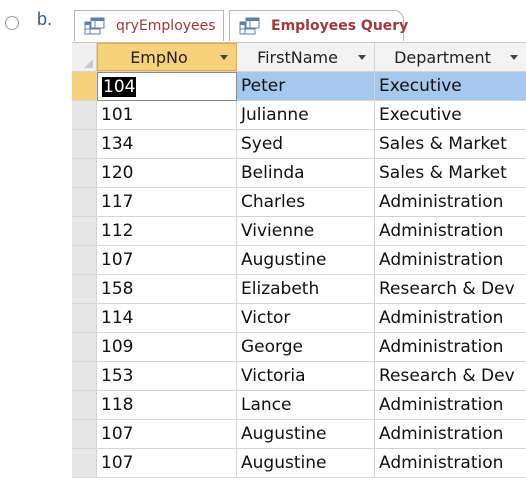 The width and height of the screenshot is (526, 481). Describe the element at coordinates (167, 318) in the screenshot. I see `cell-empno: 114` at that location.